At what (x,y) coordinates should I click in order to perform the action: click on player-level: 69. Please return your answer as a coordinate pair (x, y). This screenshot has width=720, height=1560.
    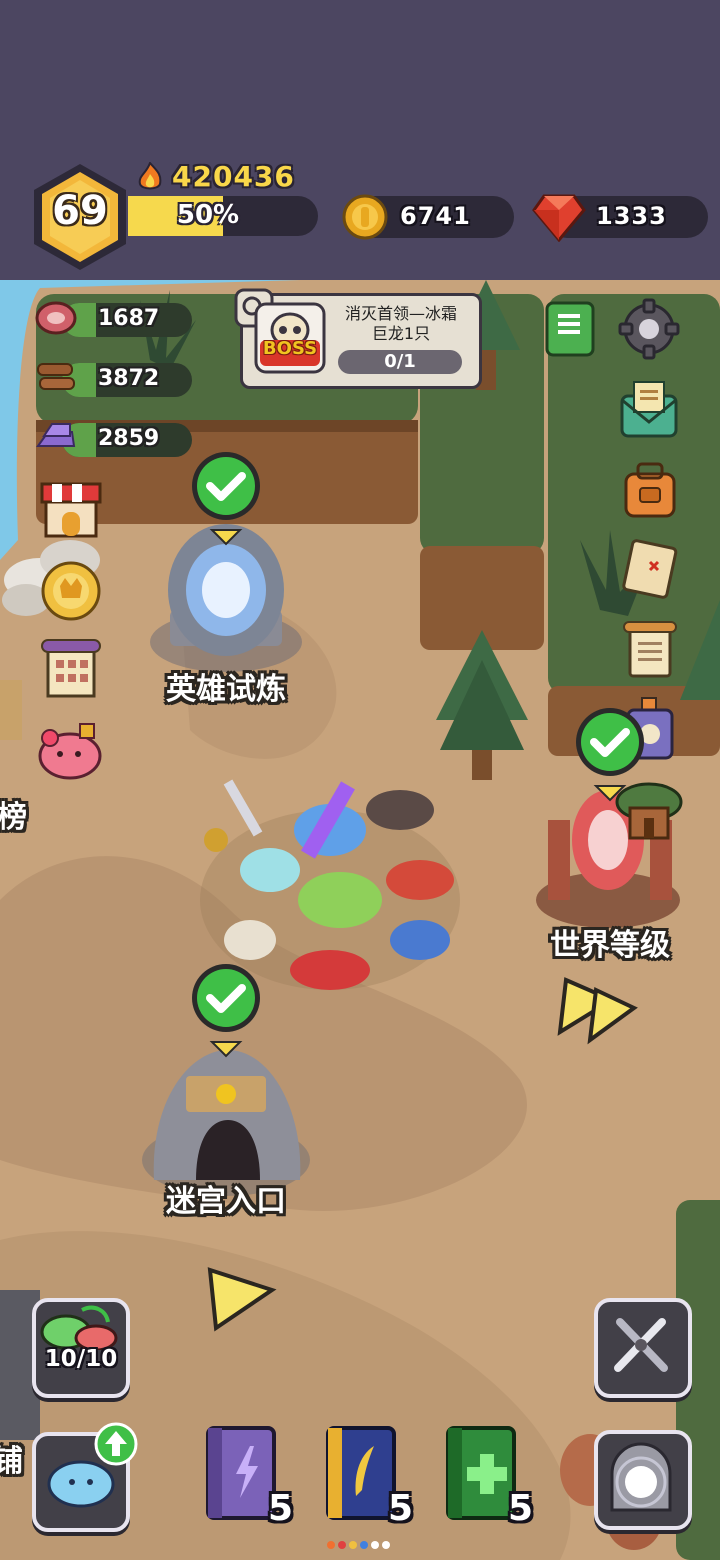
    Looking at the image, I should click on (80, 211).